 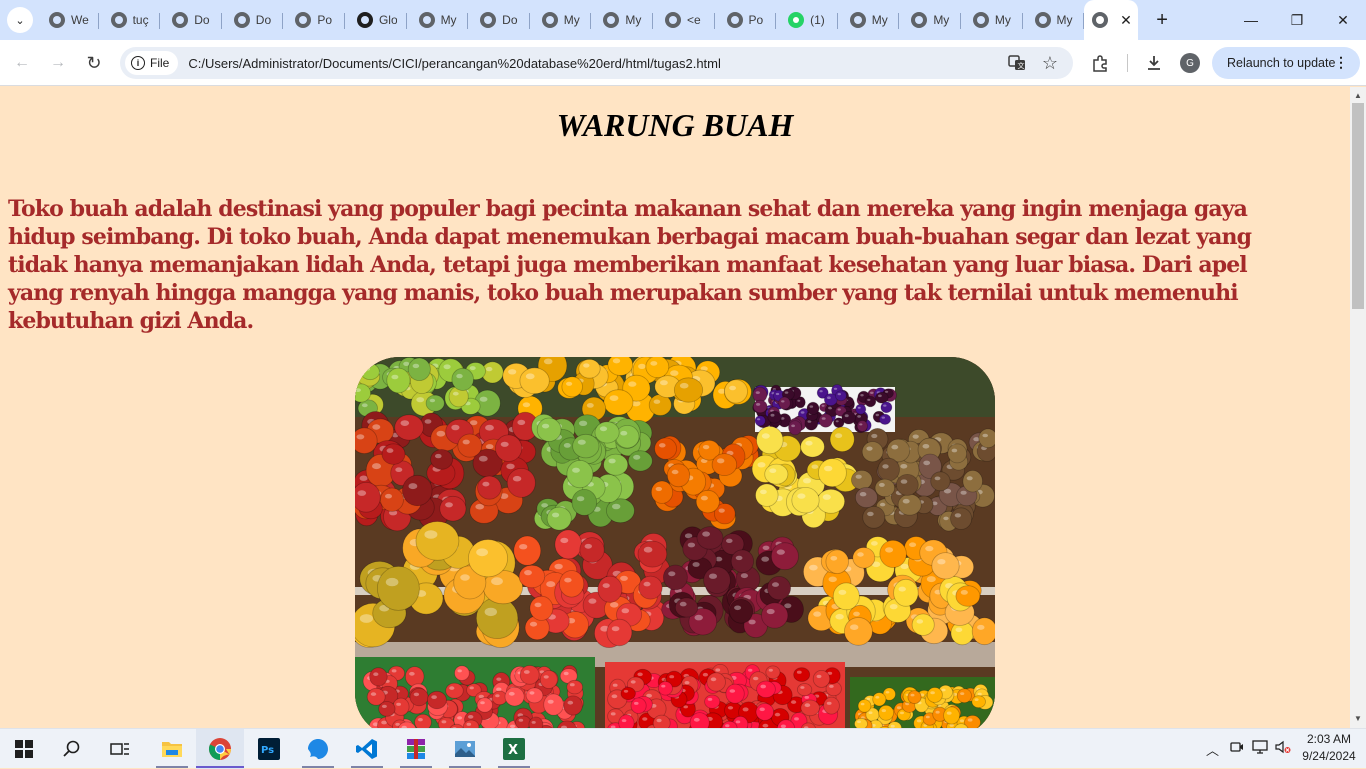 I want to click on taskbar-file-explorer, so click(x=172, y=749).